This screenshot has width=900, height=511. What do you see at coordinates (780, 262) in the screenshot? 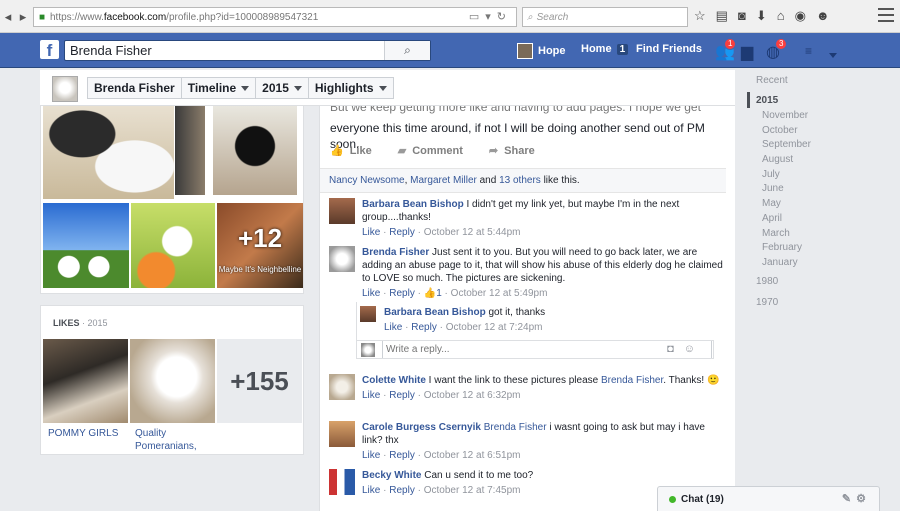
I see `month-link: January` at bounding box center [780, 262].